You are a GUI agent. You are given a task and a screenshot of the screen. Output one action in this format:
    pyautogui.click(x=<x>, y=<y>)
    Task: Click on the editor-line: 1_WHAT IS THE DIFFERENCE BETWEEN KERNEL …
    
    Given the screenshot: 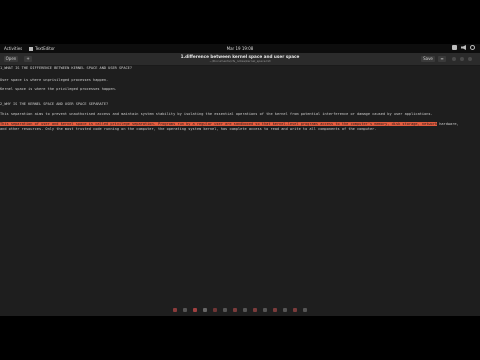 What is the action you would take?
    pyautogui.click(x=66, y=68)
    